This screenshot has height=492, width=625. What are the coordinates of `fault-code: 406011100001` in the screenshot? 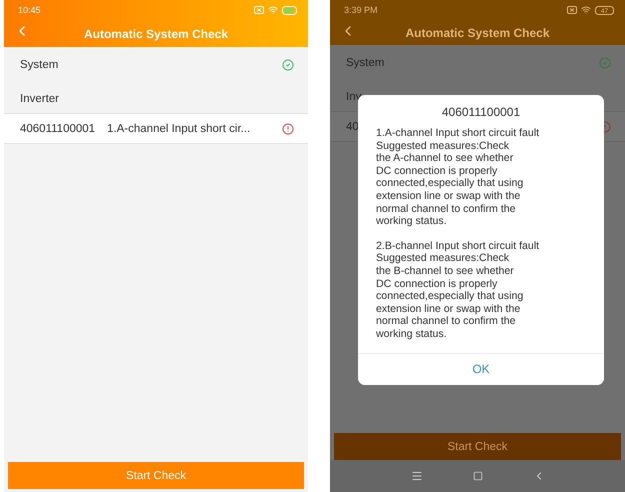 It's located at (58, 128).